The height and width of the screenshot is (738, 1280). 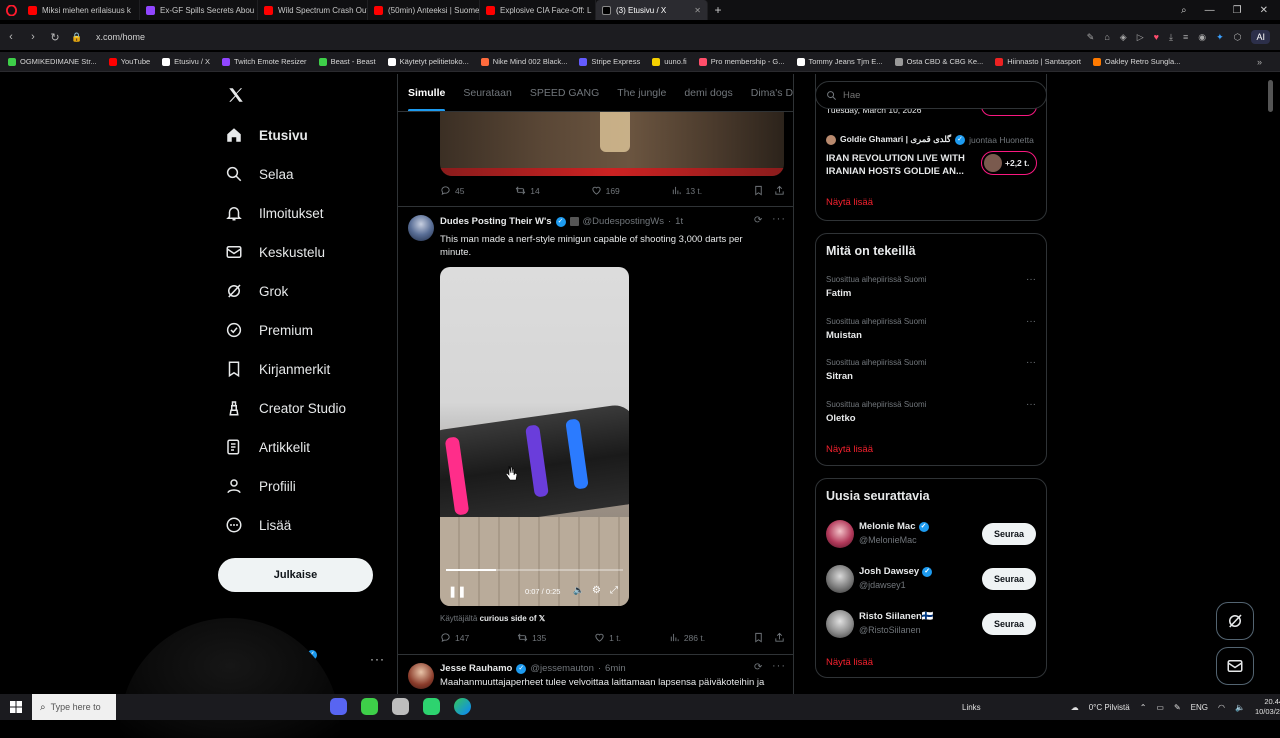 I want to click on search-input, so click(x=933, y=95).